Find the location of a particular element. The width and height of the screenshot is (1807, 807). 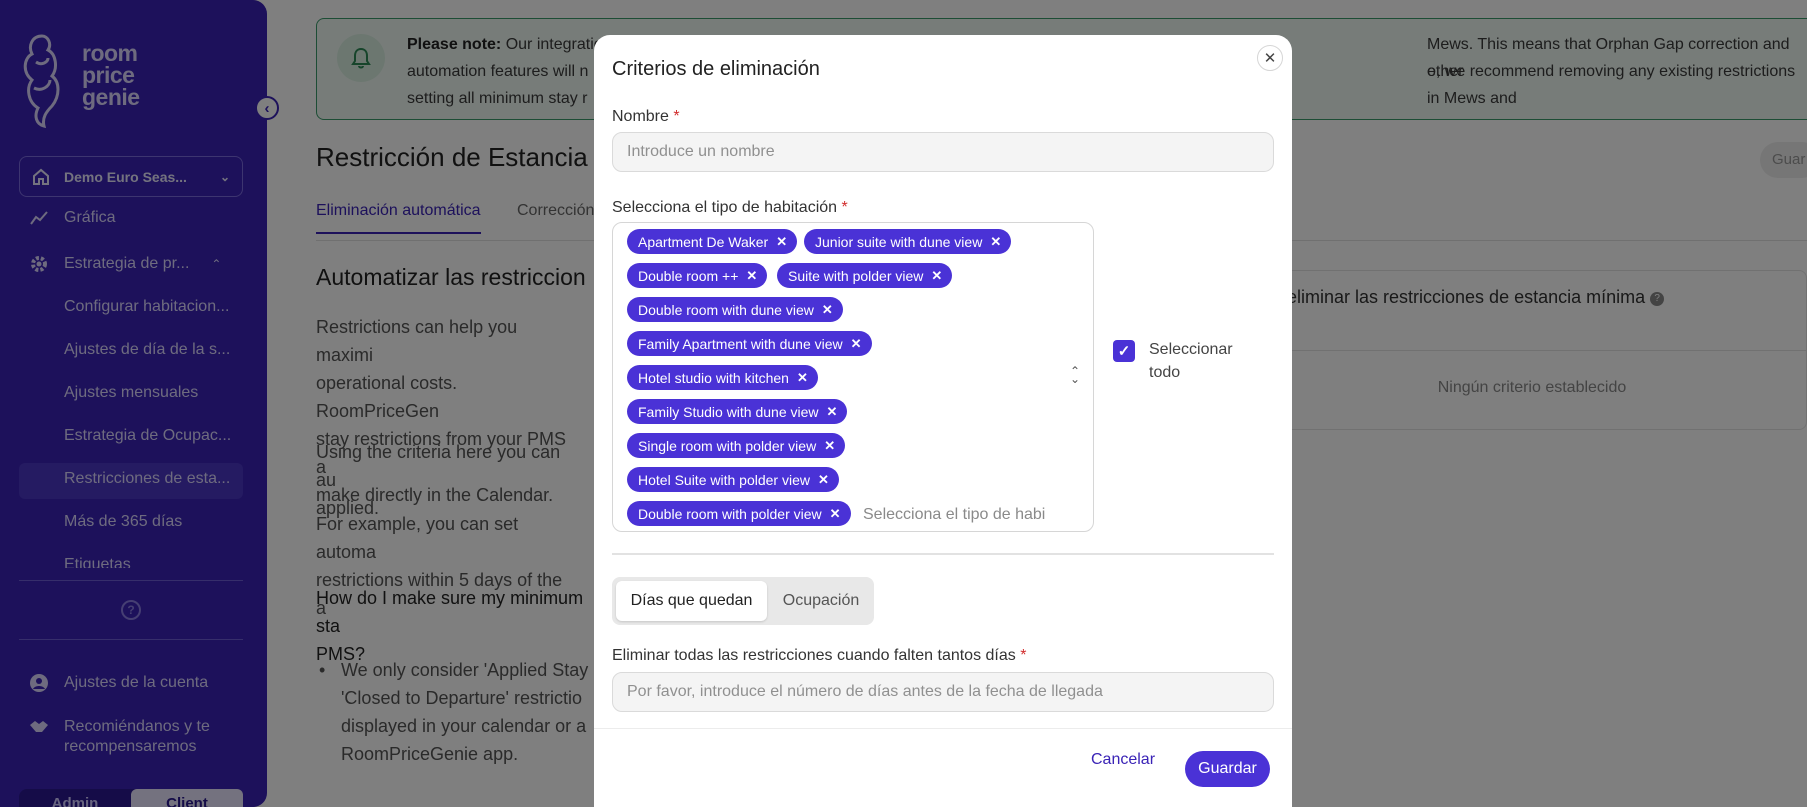

chip-label: Suite with polder view is located at coordinates (856, 275).